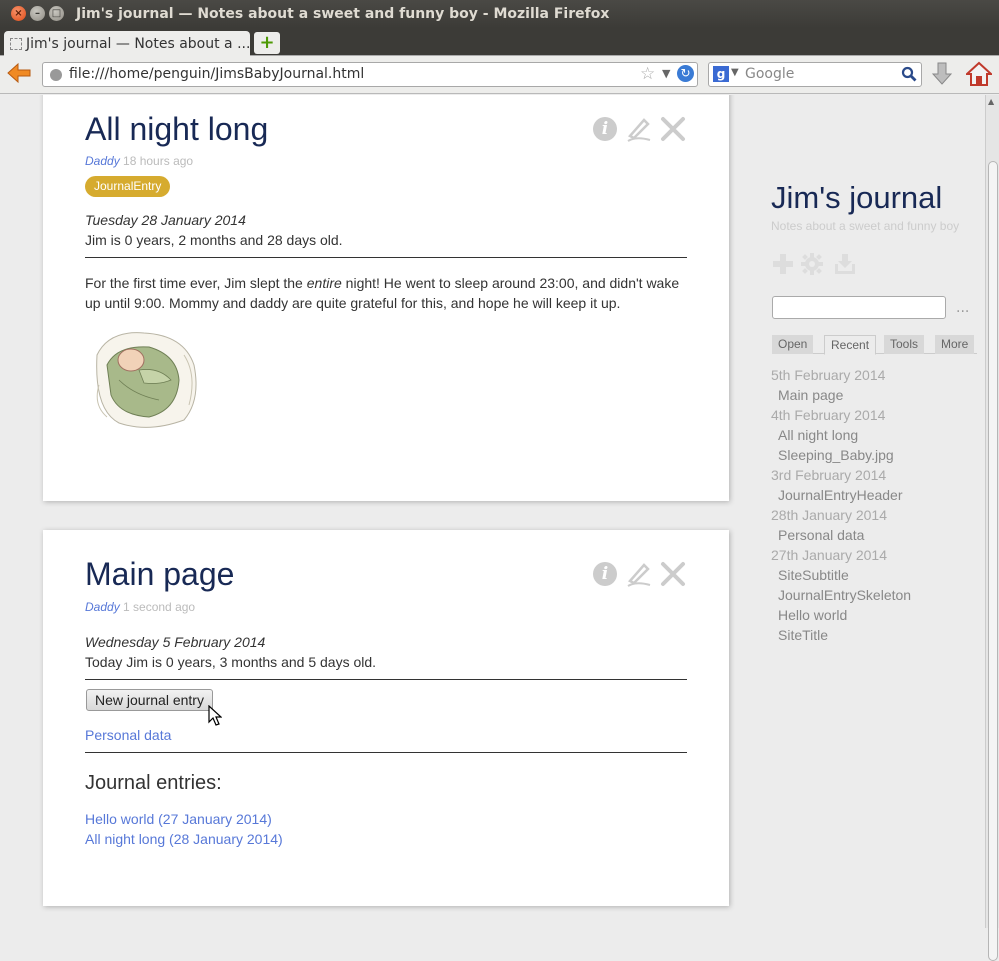 Image resolution: width=999 pixels, height=961 pixels. Describe the element at coordinates (165, 220) in the screenshot. I see `entry-date: Tuesday 28 January 2014` at that location.